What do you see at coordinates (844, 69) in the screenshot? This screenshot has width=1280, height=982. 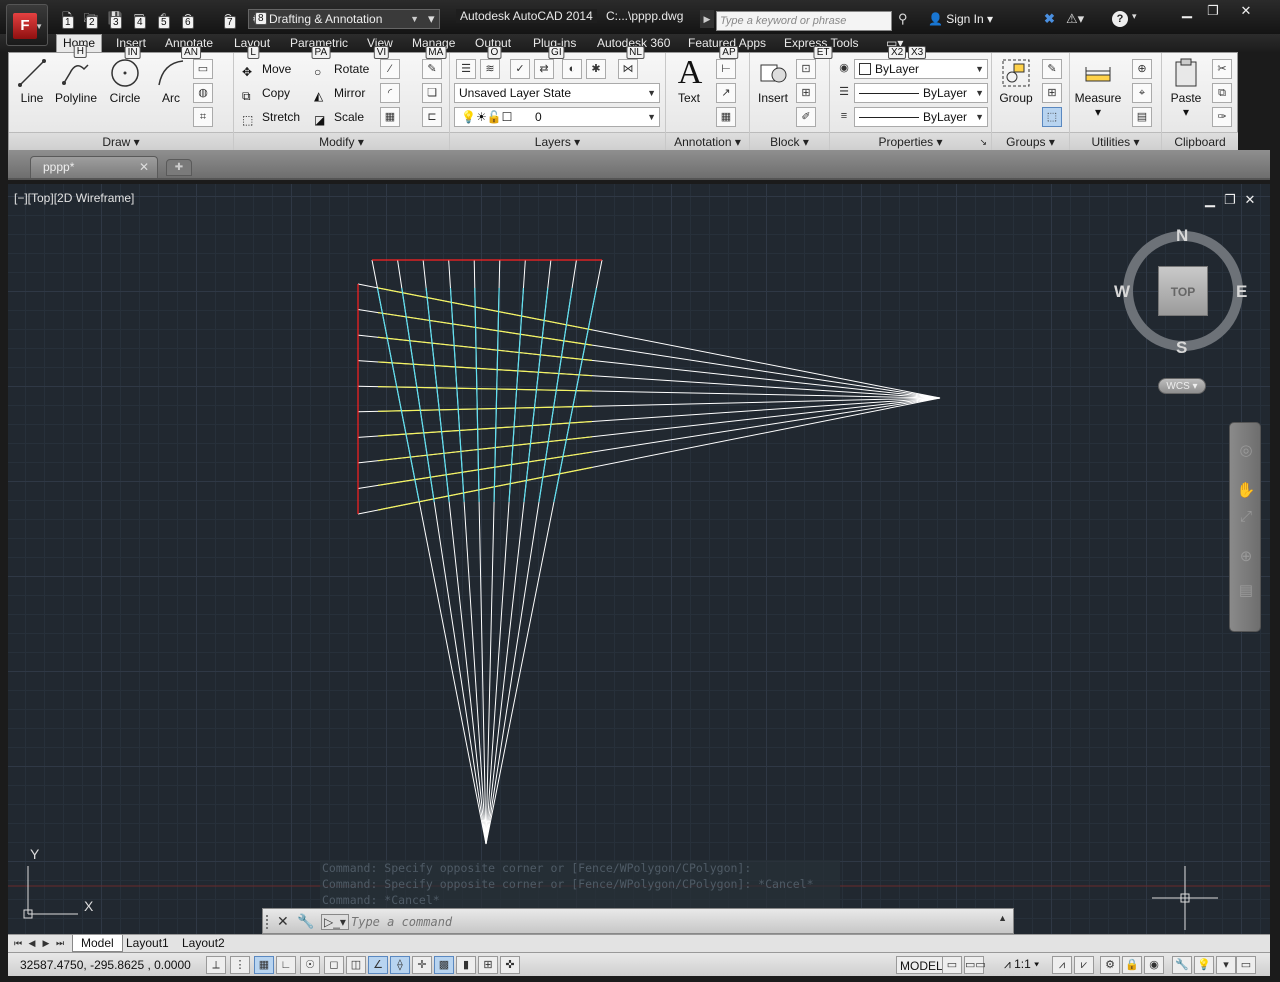 I see `match-properties-icon: ◉` at bounding box center [844, 69].